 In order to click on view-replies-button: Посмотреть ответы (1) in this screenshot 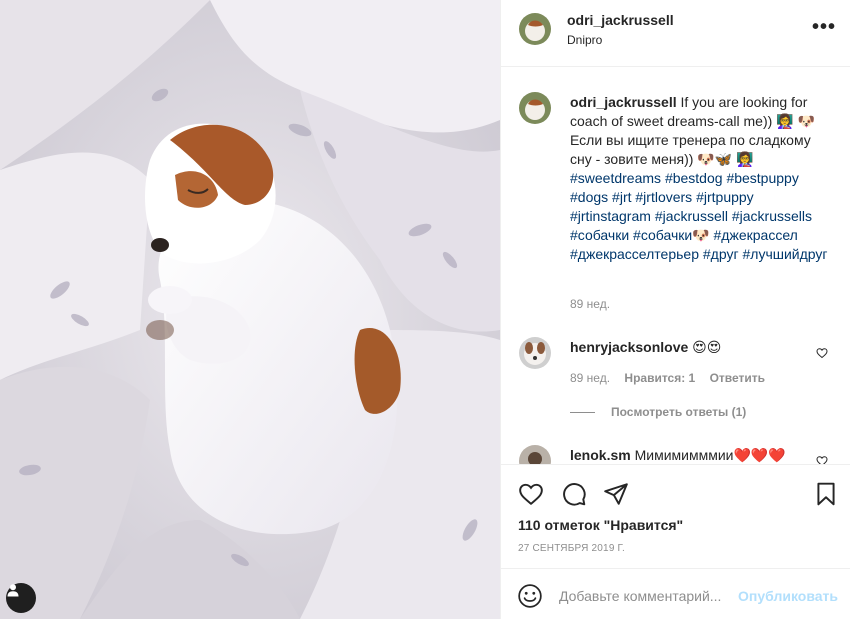, I will do `click(658, 412)`.